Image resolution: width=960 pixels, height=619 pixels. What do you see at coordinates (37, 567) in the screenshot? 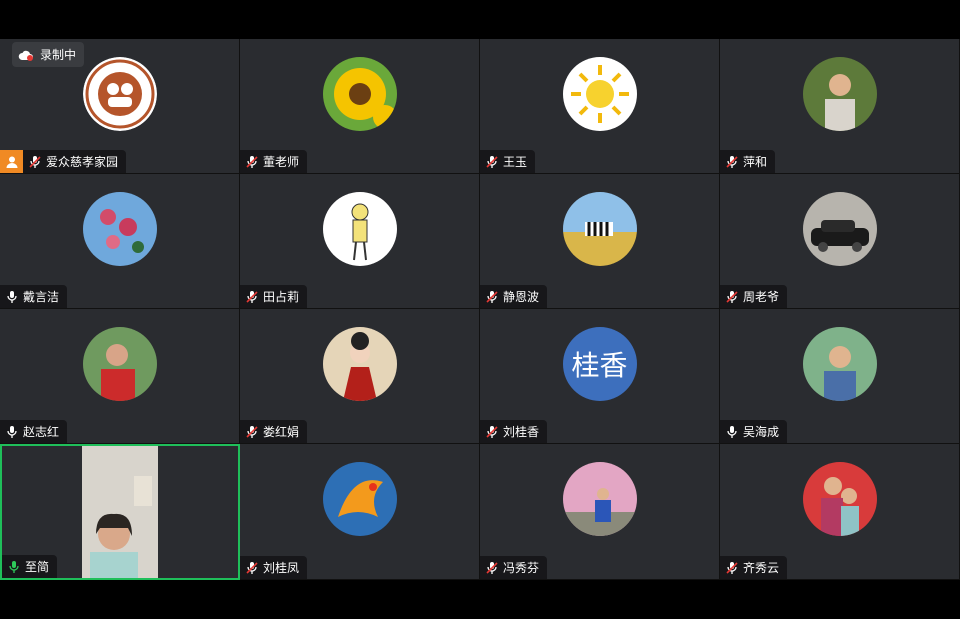
I see `participant-name: 至简` at bounding box center [37, 567].